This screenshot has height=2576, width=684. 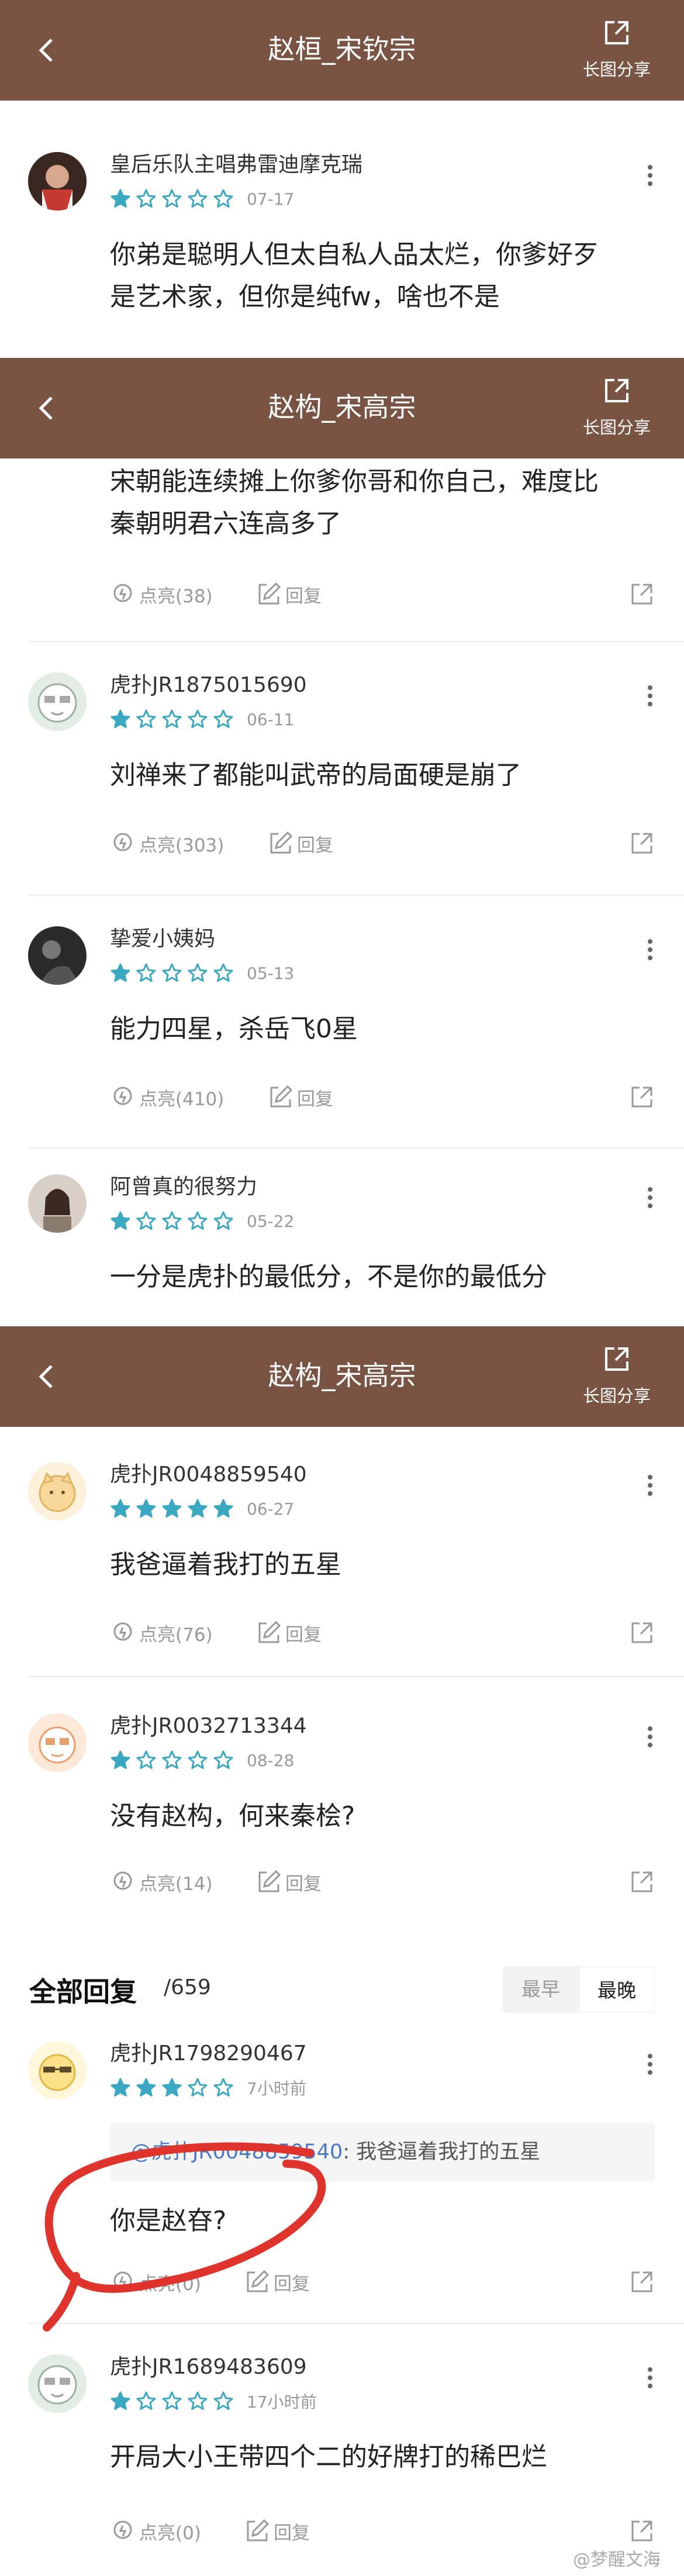 I want to click on section-title: 全部回复, so click(x=83, y=1992).